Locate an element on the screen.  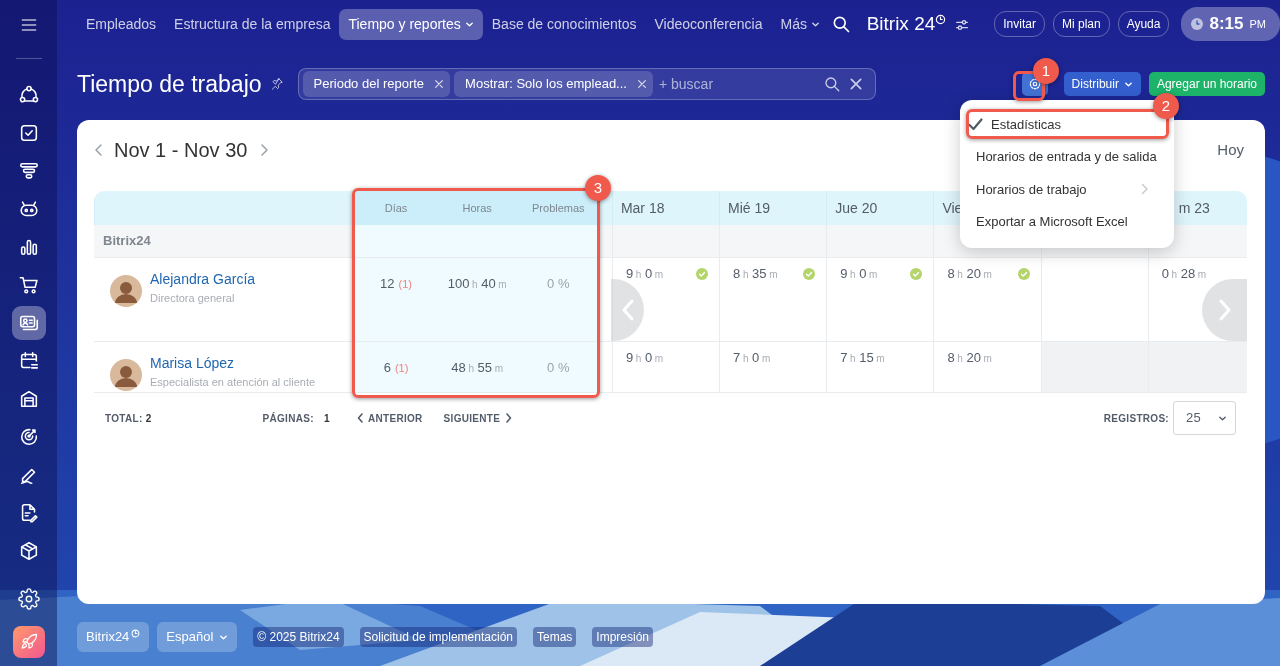
nav-tab: Más is located at coordinates (800, 24).